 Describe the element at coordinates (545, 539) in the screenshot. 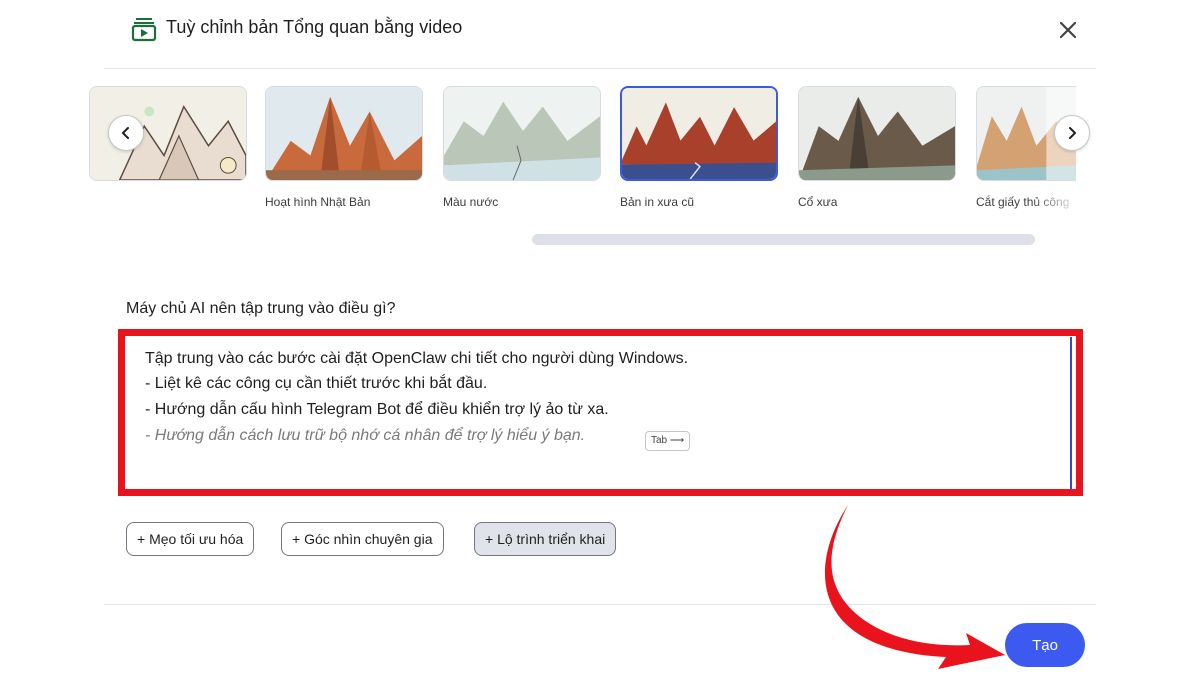

I see `chip-deployment-roadmap: + Lộ trình triển khai` at that location.